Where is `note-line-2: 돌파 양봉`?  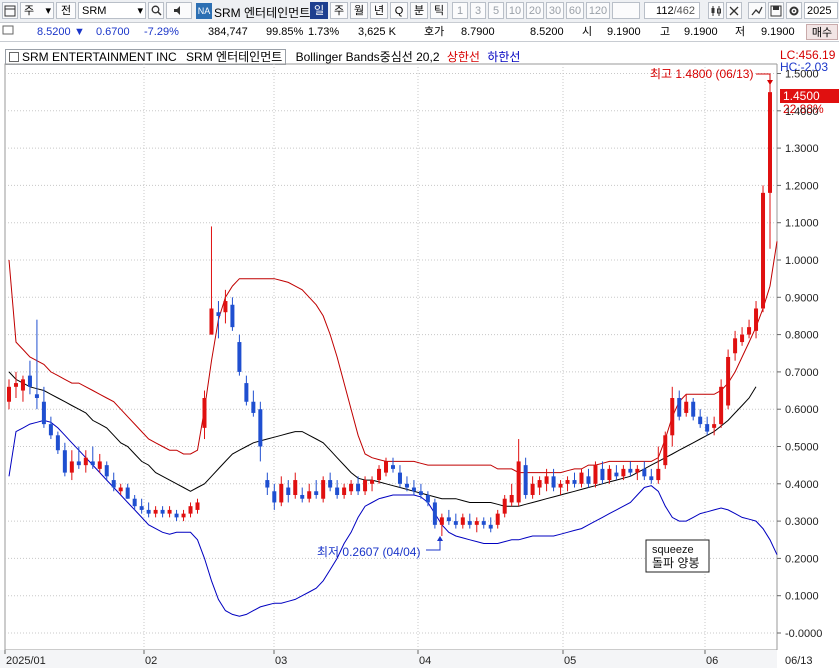 note-line-2: 돌파 양봉 is located at coordinates (676, 563).